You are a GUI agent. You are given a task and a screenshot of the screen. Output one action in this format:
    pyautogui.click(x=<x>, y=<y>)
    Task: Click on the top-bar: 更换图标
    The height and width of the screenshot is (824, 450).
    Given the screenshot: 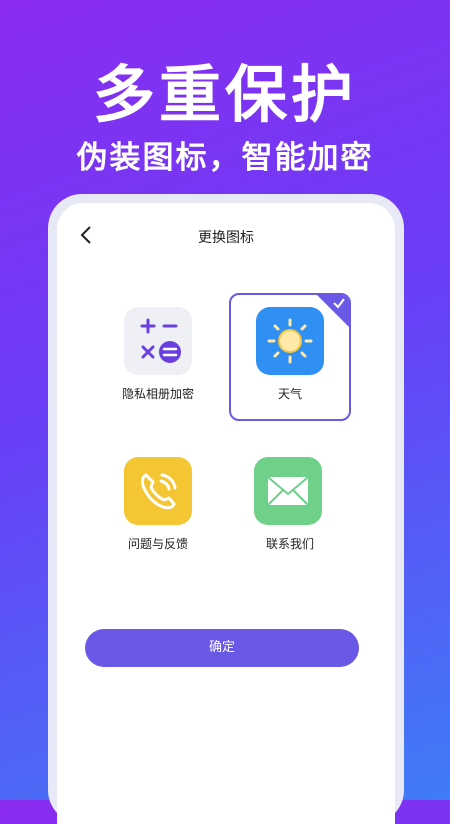 What is the action you would take?
    pyautogui.click(x=226, y=233)
    